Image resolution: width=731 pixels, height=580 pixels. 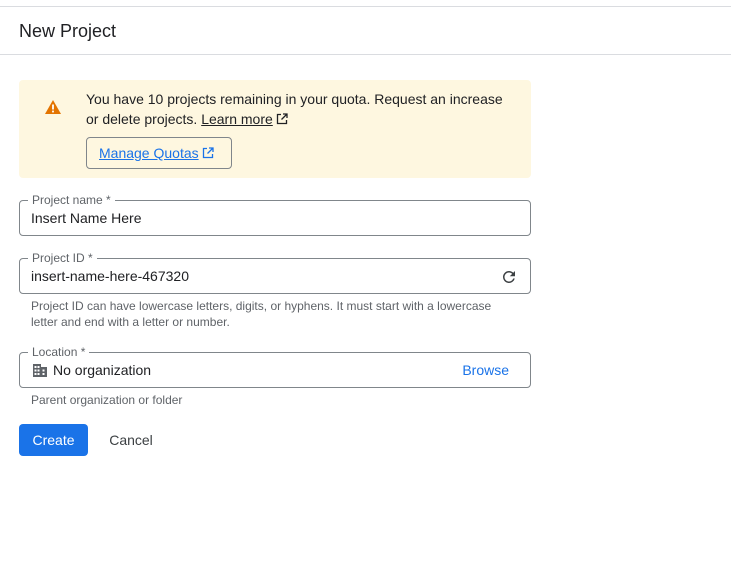 I want to click on dialog-header: New Project, so click(x=365, y=31).